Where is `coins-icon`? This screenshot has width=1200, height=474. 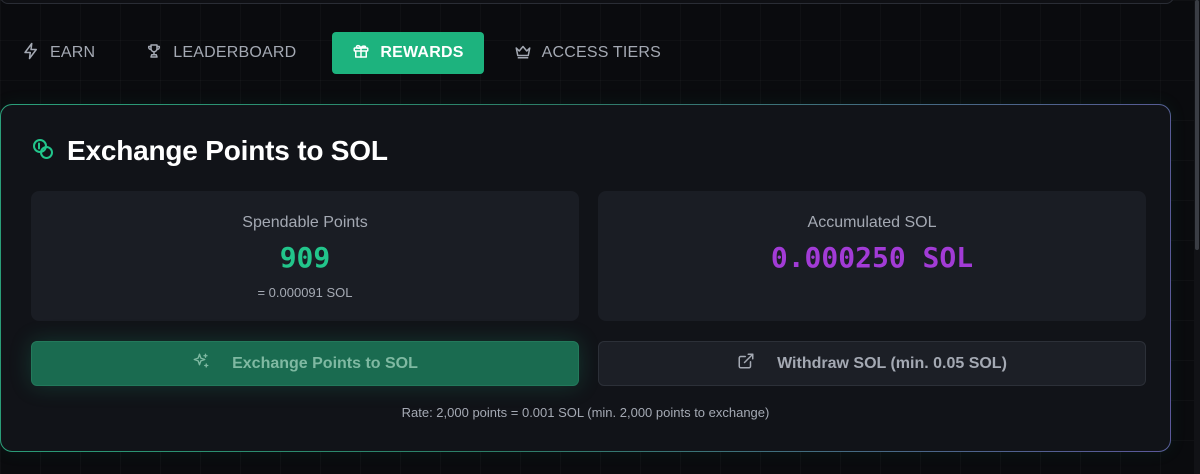 coins-icon is located at coordinates (43, 151).